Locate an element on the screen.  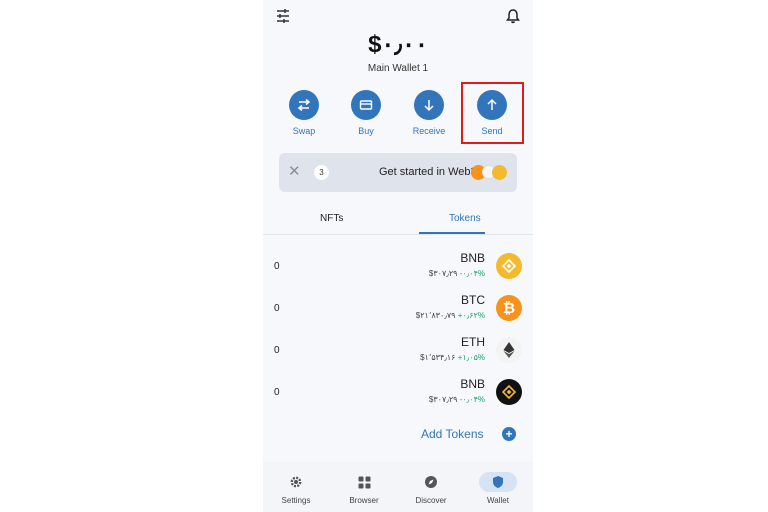
token-row: 0 ETH $۱٬۵۳۴٫۱۶ +۱٫۰۵% is located at coordinates (398, 350).